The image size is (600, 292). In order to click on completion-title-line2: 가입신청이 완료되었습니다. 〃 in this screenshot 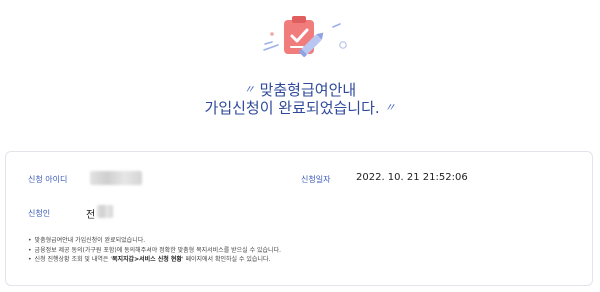, I will do `click(300, 108)`.